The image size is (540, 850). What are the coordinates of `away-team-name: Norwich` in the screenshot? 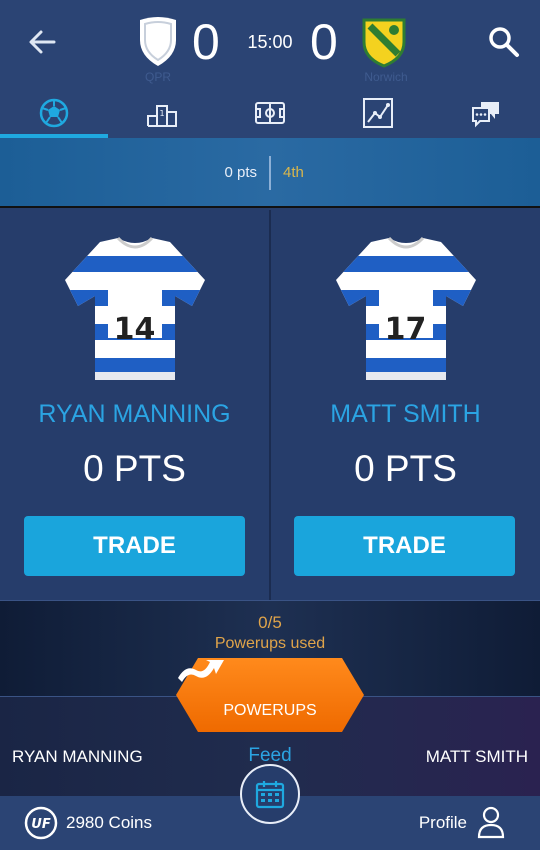 It's located at (386, 77).